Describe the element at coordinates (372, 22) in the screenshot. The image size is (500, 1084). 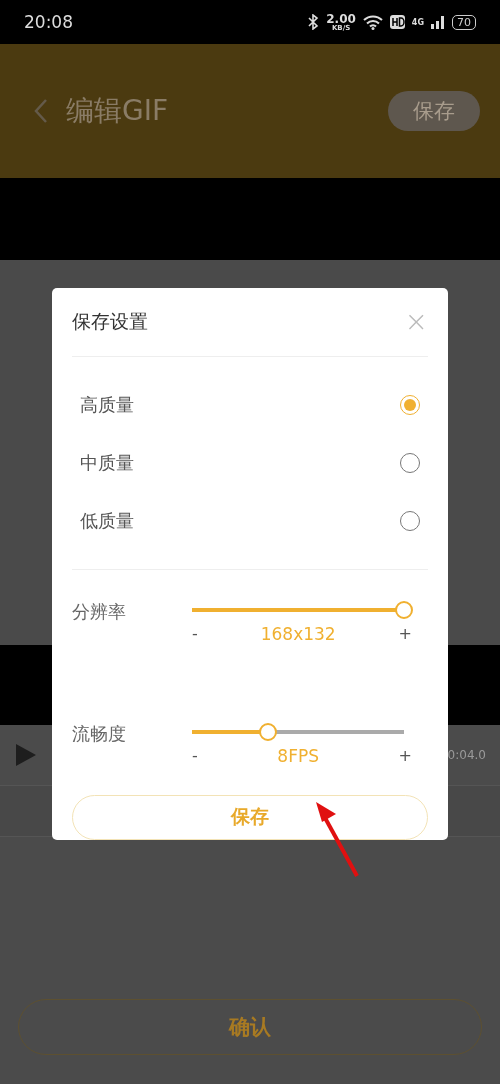
I see `wifi-icon` at that location.